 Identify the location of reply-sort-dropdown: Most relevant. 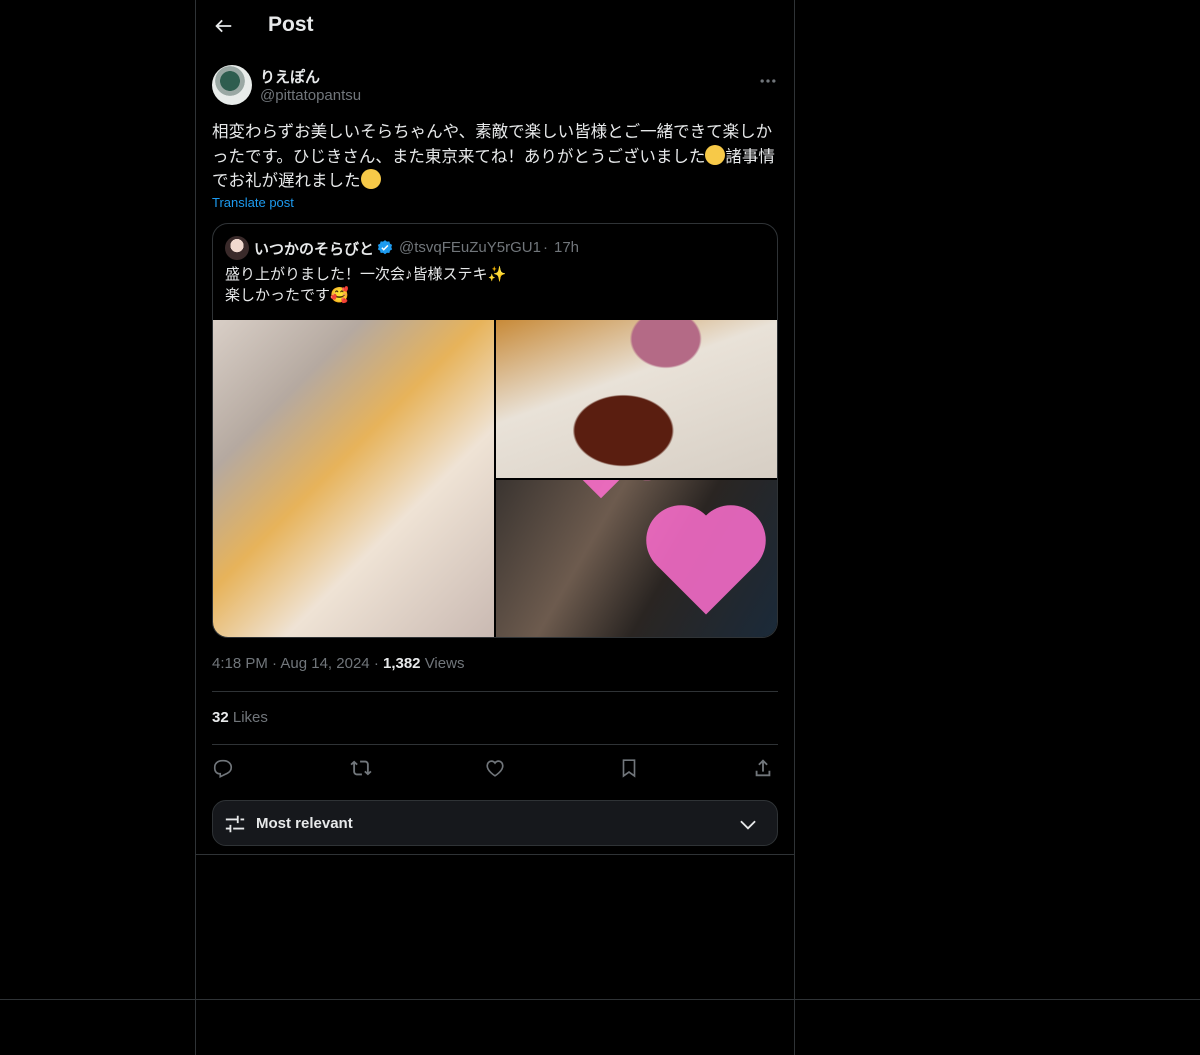
(495, 823).